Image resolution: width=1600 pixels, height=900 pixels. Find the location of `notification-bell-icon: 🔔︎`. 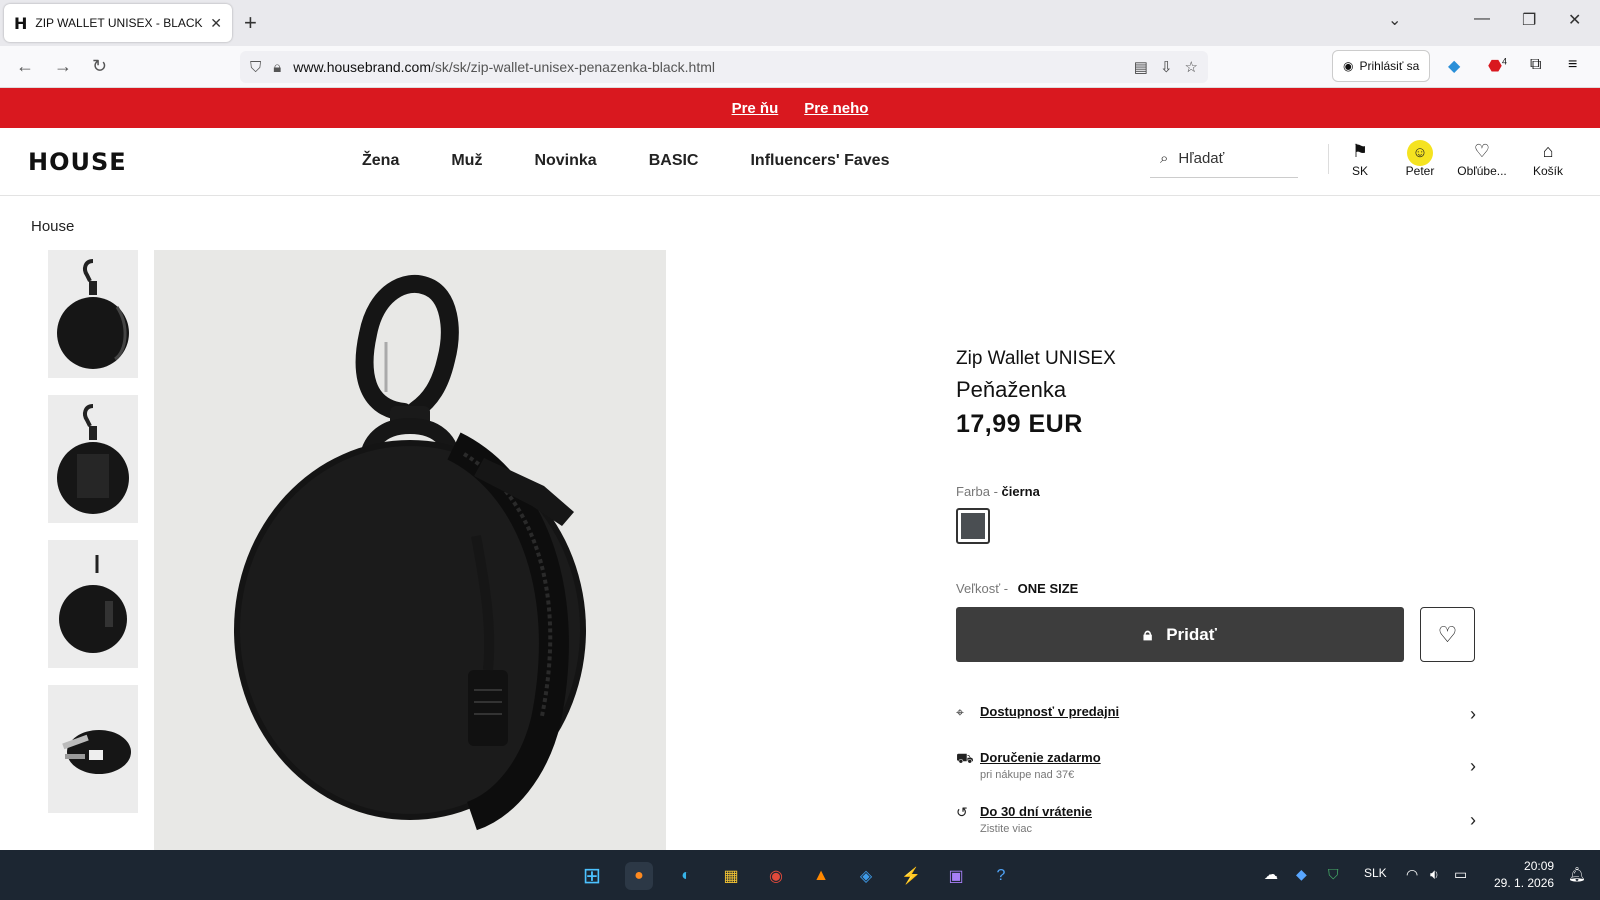

notification-bell-icon: 🔔︎ is located at coordinates (1577, 874).